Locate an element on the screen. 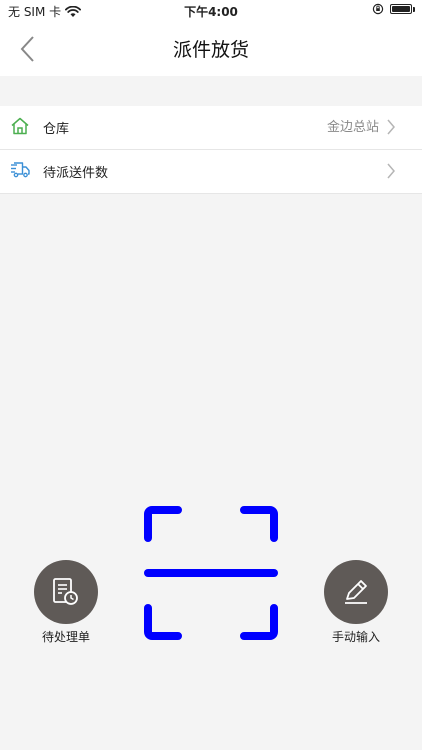  battery-icon is located at coordinates (402, 9).